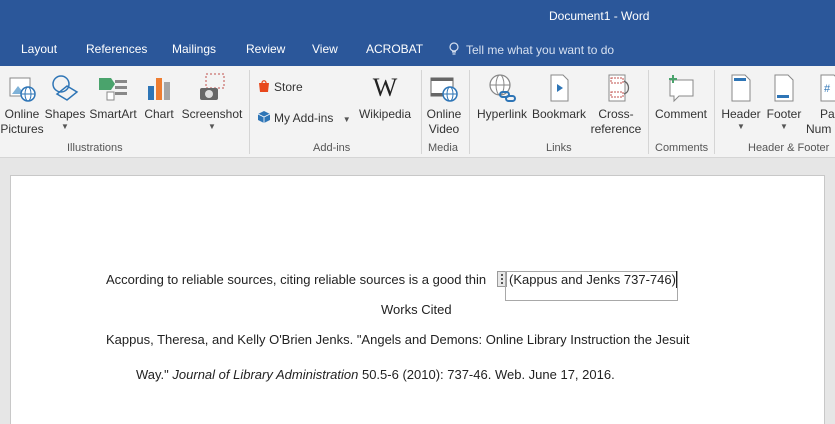 The width and height of the screenshot is (835, 424). What do you see at coordinates (592, 279) in the screenshot?
I see `citation-text: (Kappus and Jenks 737-746)` at bounding box center [592, 279].